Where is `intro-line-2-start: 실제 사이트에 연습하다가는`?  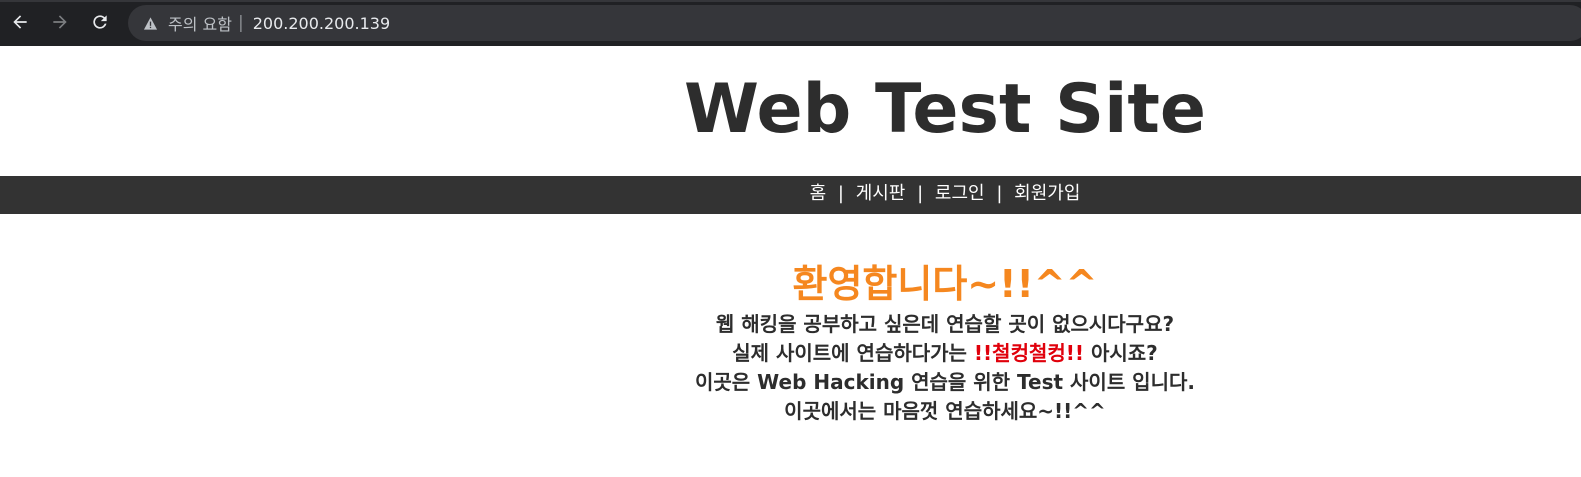 intro-line-2-start: 실제 사이트에 연습하다가는 is located at coordinates (853, 353).